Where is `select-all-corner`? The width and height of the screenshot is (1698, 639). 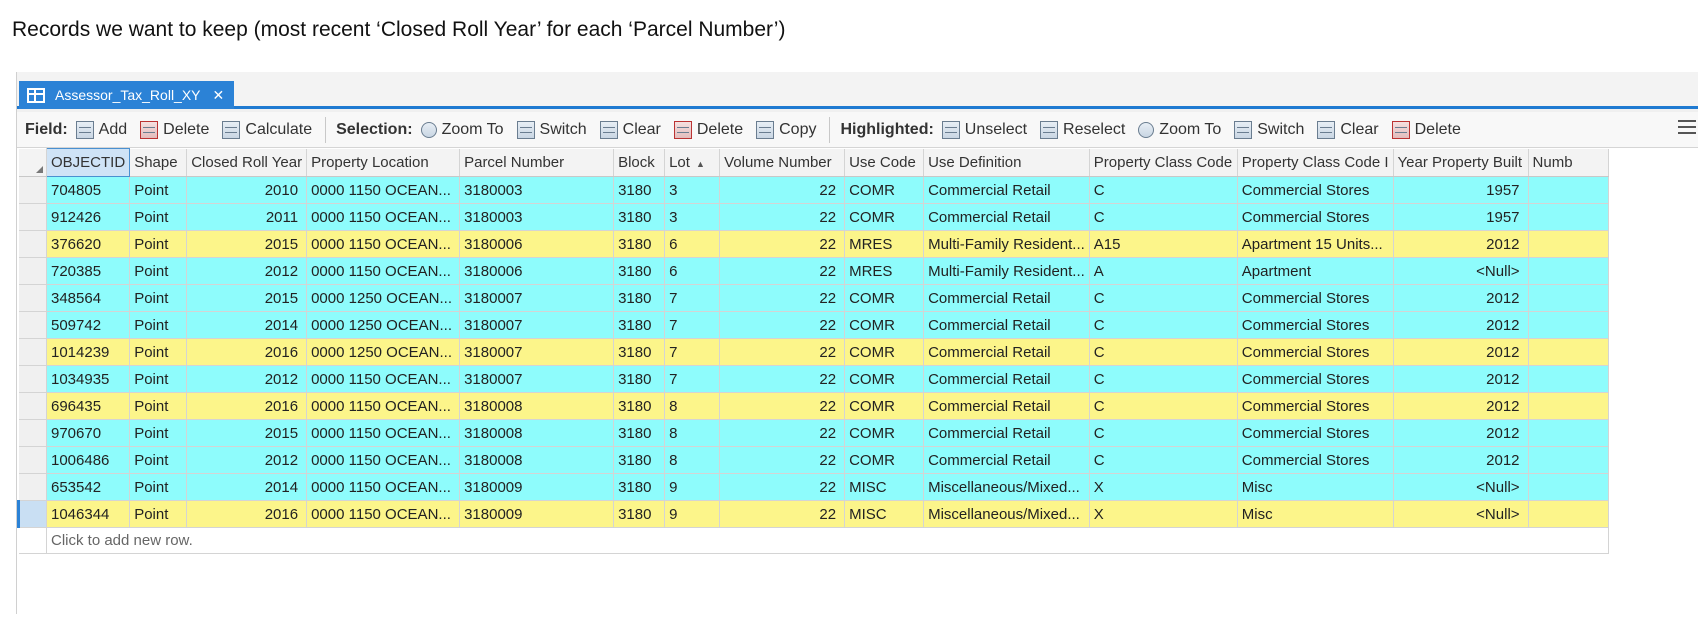 select-all-corner is located at coordinates (32, 162).